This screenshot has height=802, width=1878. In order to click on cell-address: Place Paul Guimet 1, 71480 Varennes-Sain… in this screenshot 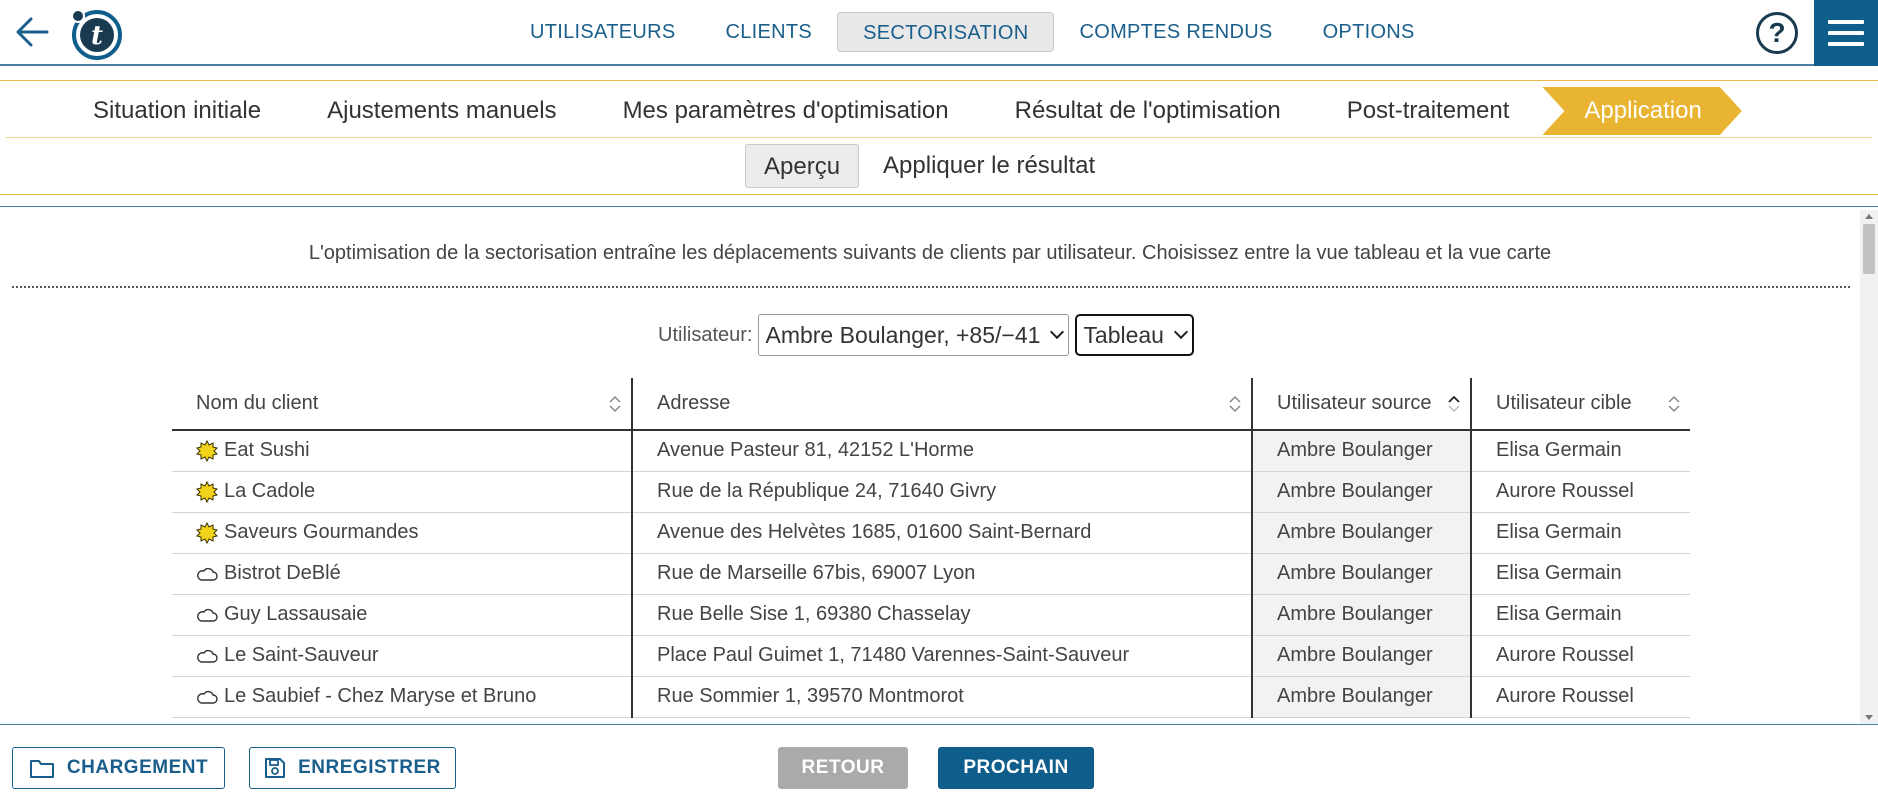, I will do `click(942, 656)`.